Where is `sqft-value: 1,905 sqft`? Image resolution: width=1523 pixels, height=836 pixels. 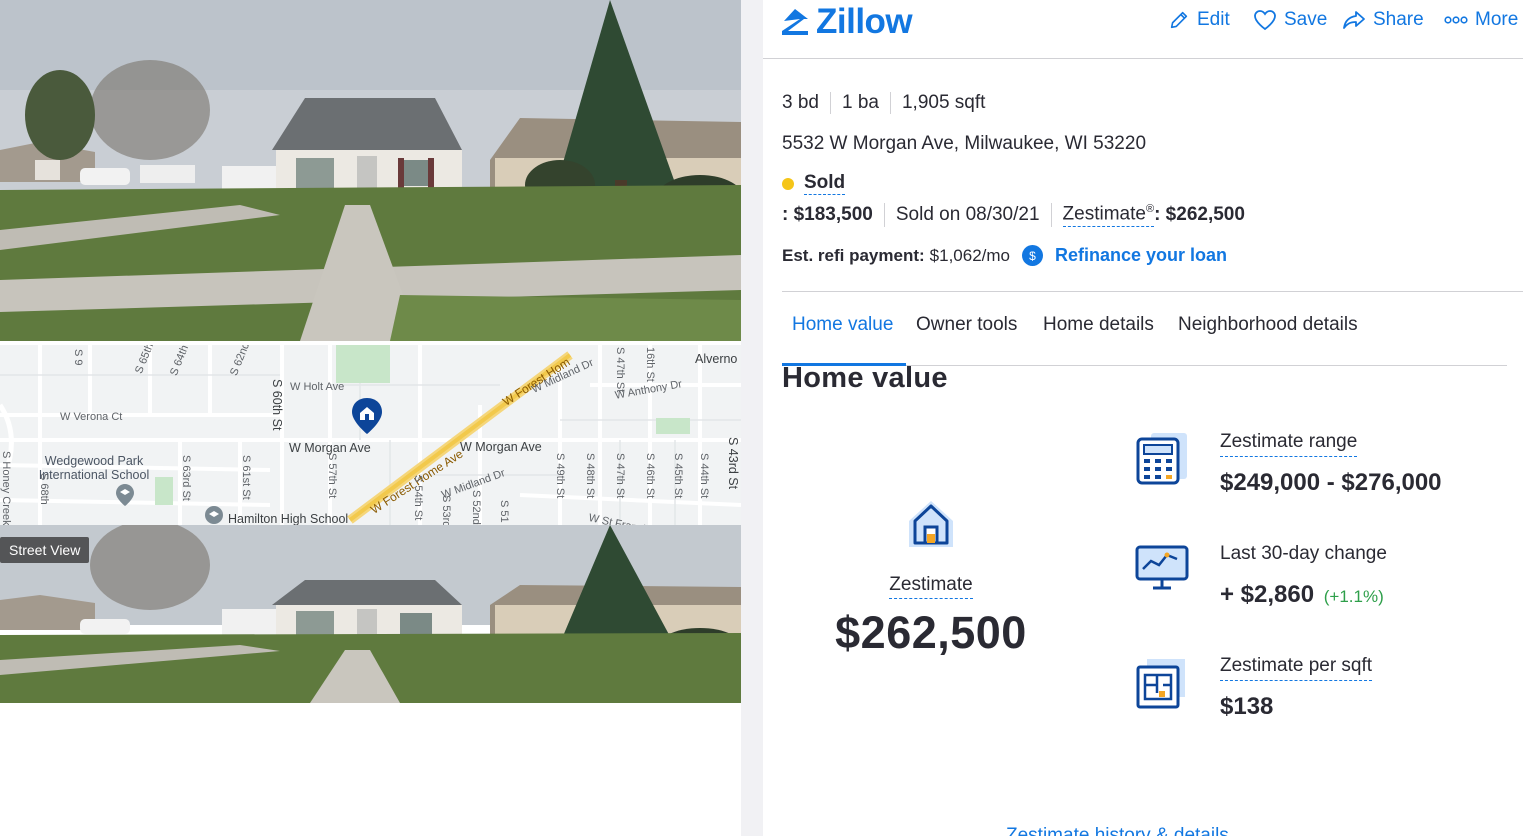 sqft-value: 1,905 sqft is located at coordinates (943, 102).